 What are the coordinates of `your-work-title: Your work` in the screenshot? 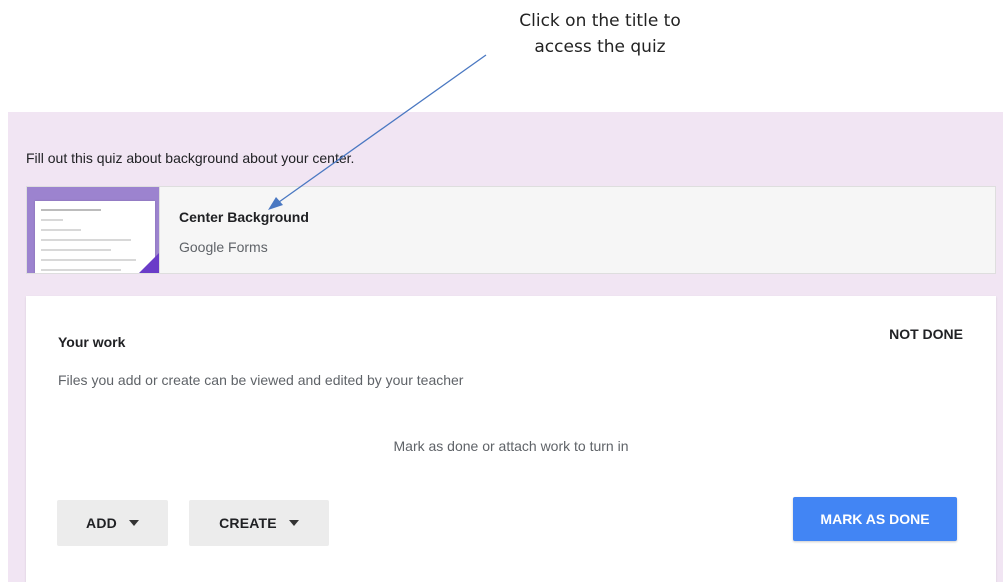 It's located at (92, 342).